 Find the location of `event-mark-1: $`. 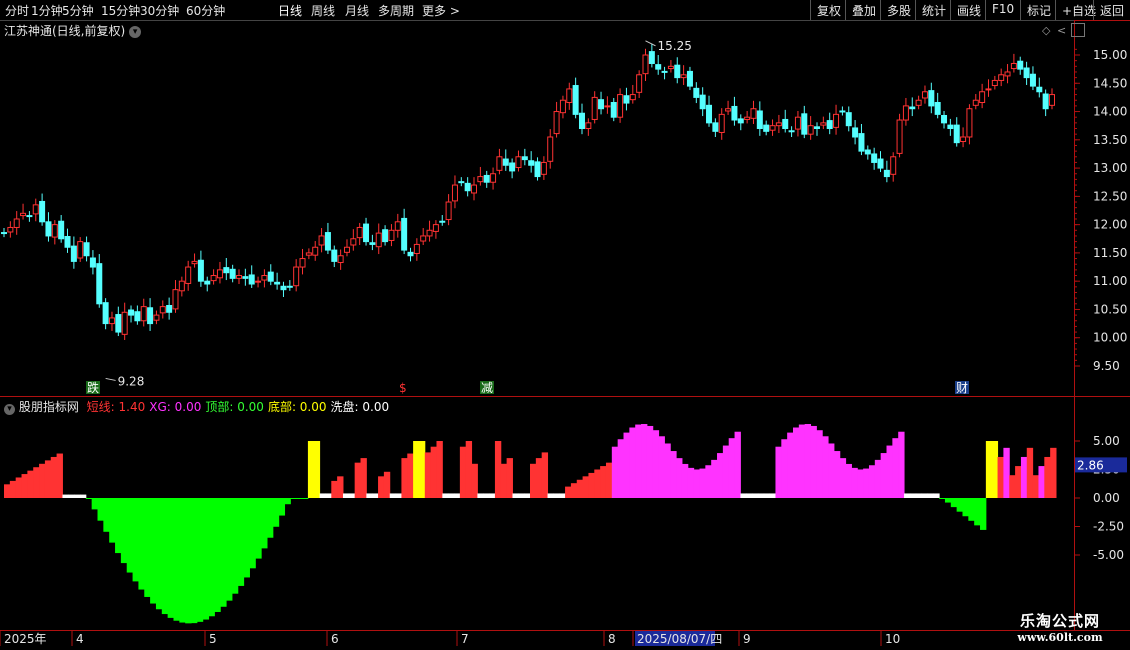

event-mark-1: $ is located at coordinates (403, 388).